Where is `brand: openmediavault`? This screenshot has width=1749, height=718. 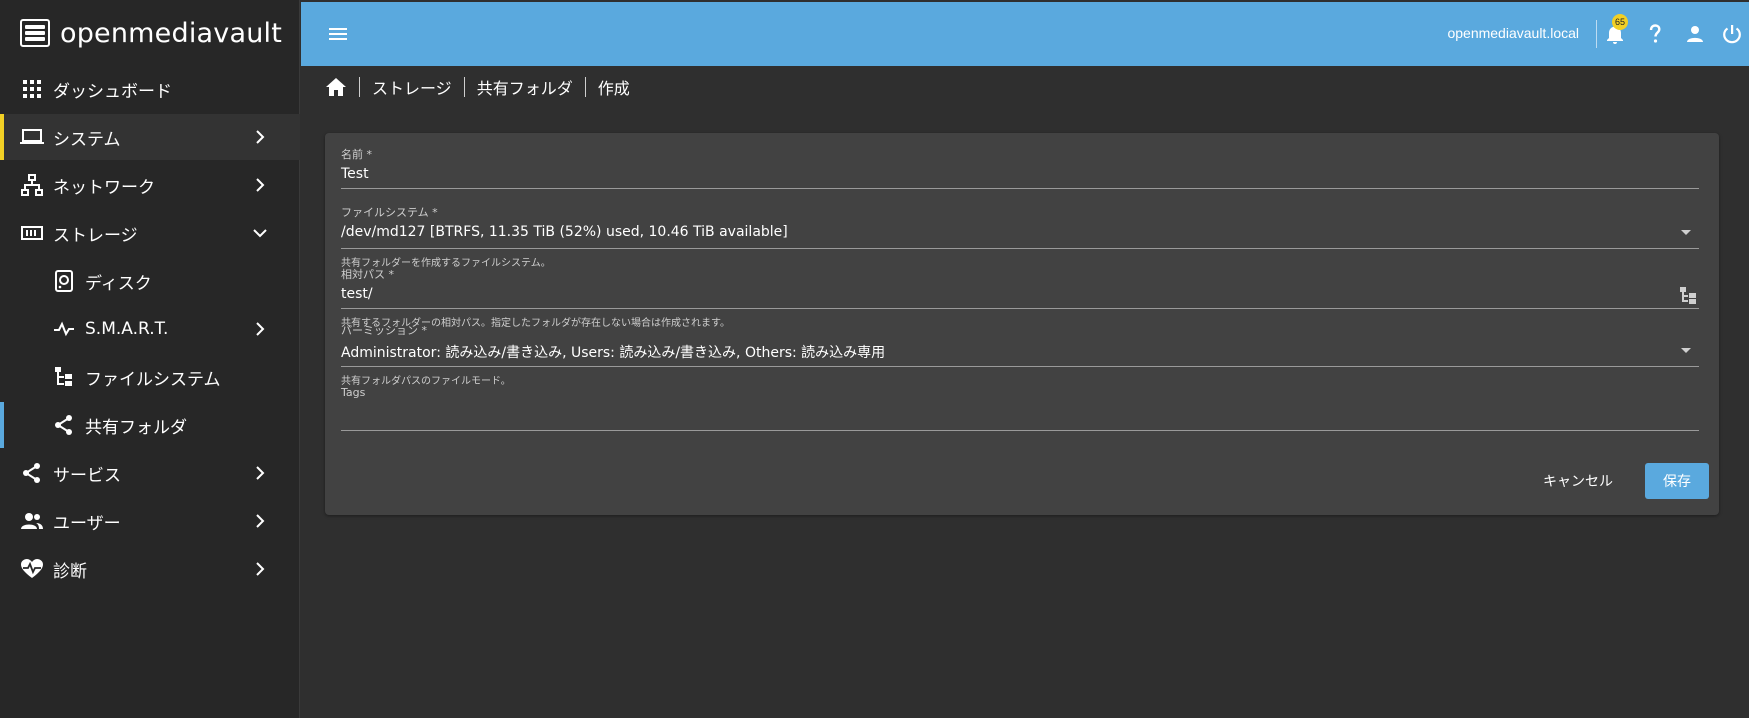
brand: openmediavault is located at coordinates (149, 33).